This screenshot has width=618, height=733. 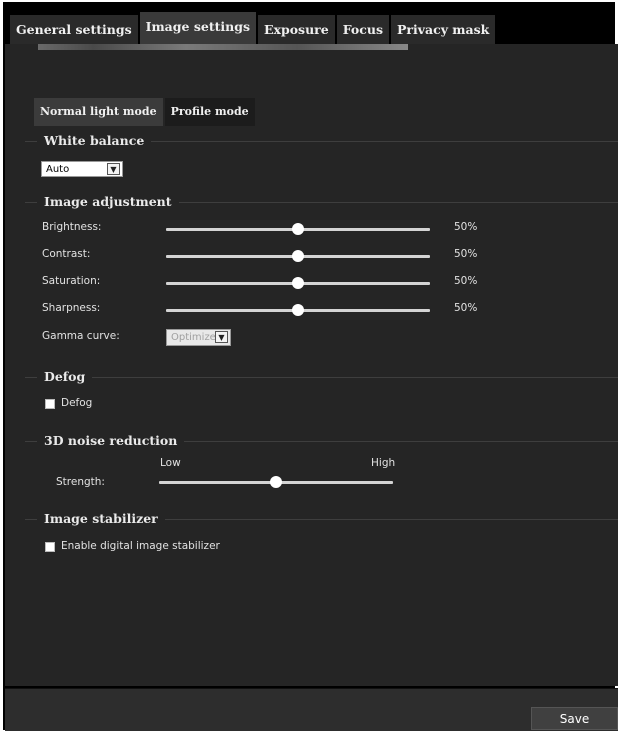 What do you see at coordinates (71, 281) in the screenshot?
I see `saturation-label: Saturation:` at bounding box center [71, 281].